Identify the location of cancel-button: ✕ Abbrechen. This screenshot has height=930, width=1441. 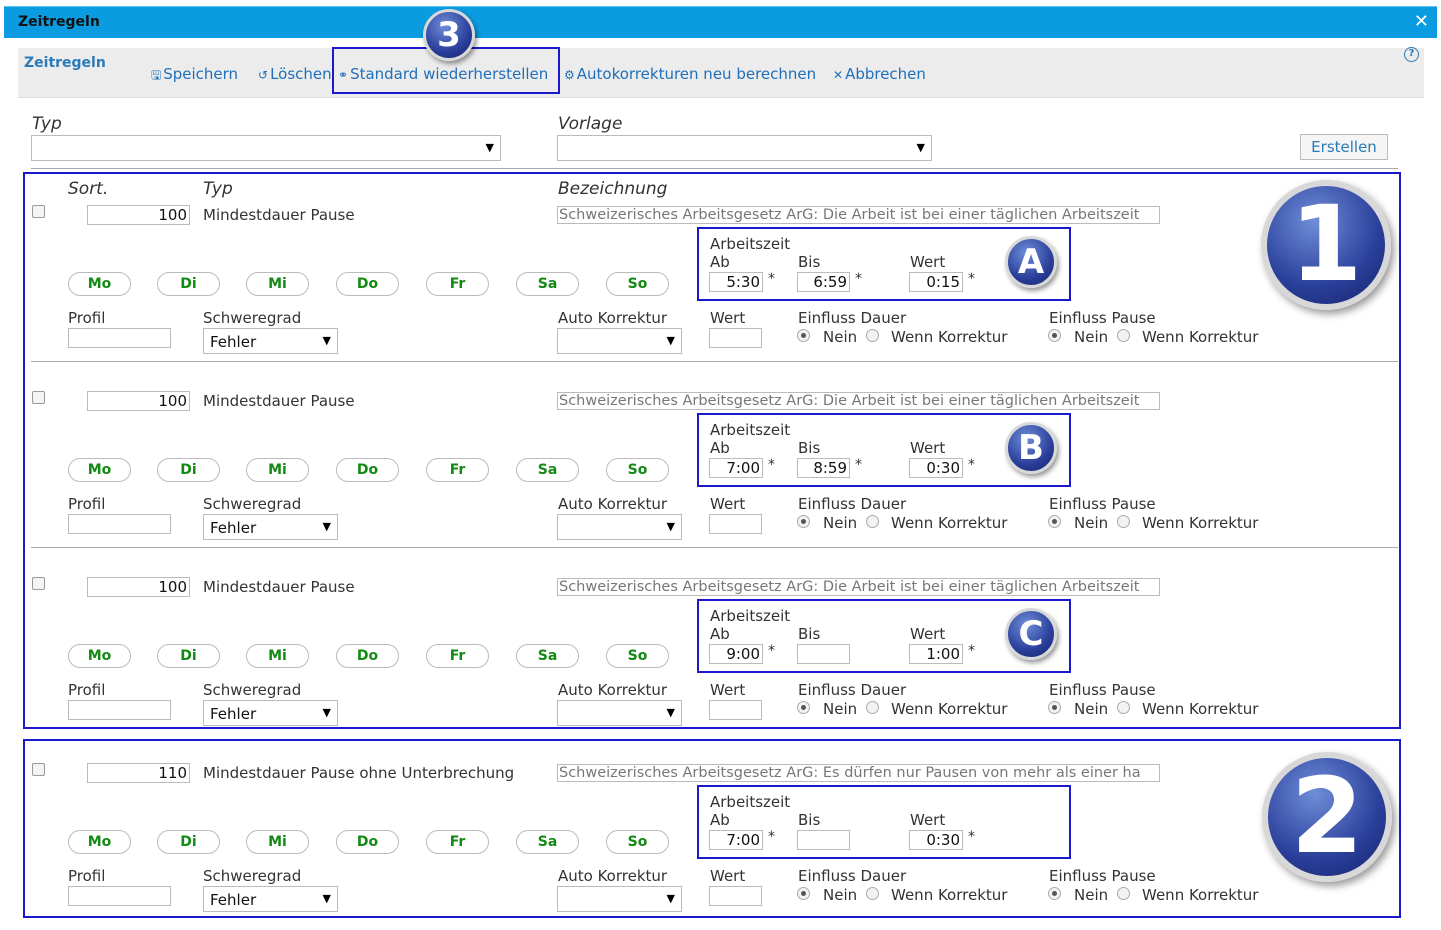
(879, 74).